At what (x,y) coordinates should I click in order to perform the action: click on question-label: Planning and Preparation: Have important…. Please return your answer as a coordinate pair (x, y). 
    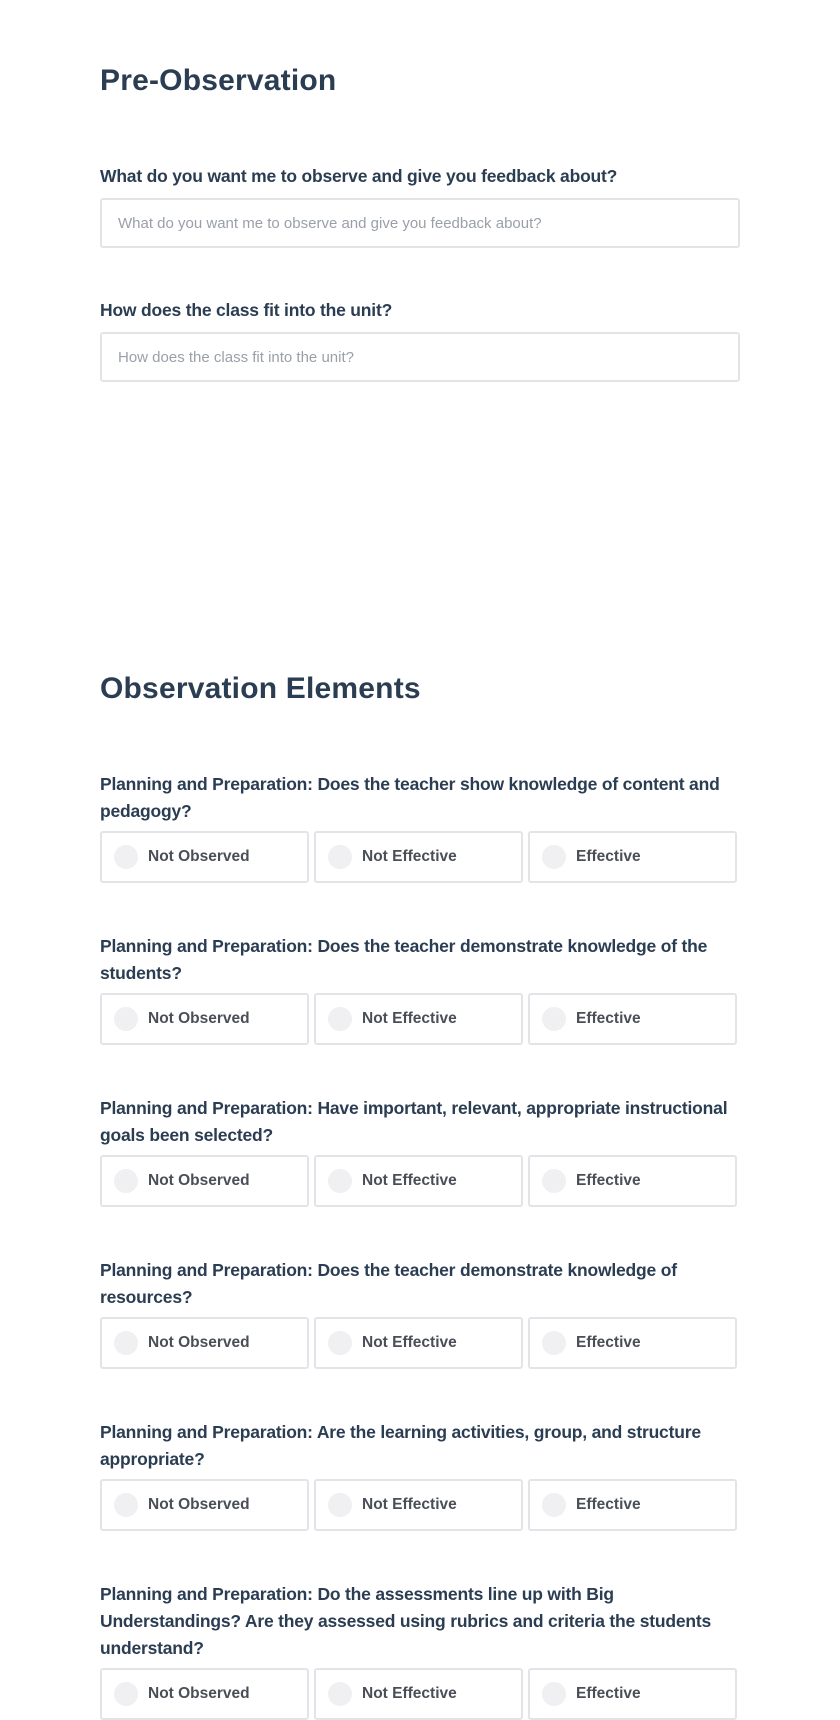
    Looking at the image, I should click on (414, 1121).